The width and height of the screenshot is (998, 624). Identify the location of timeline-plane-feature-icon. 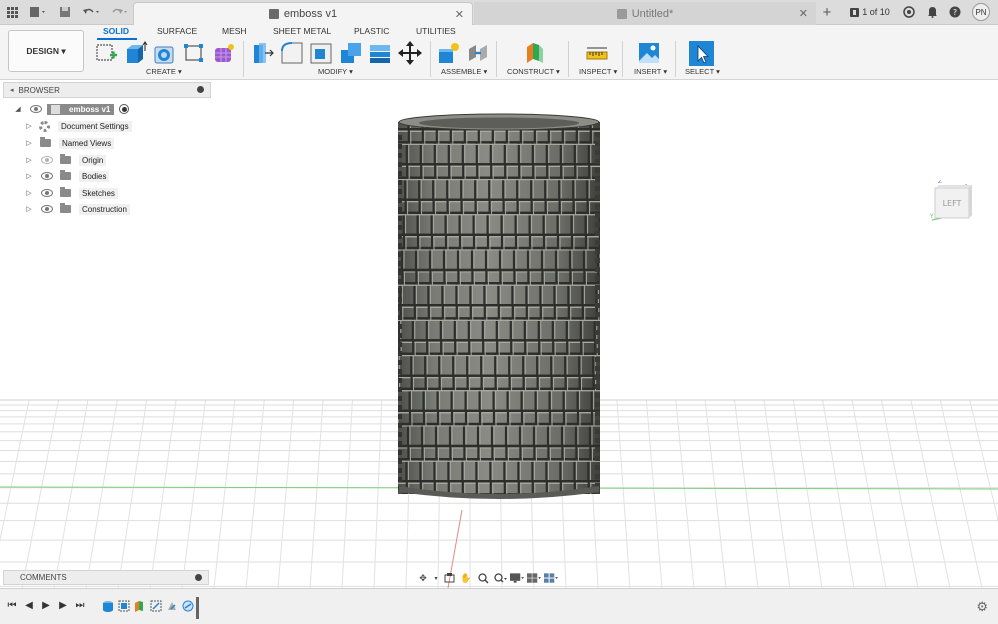
(140, 605).